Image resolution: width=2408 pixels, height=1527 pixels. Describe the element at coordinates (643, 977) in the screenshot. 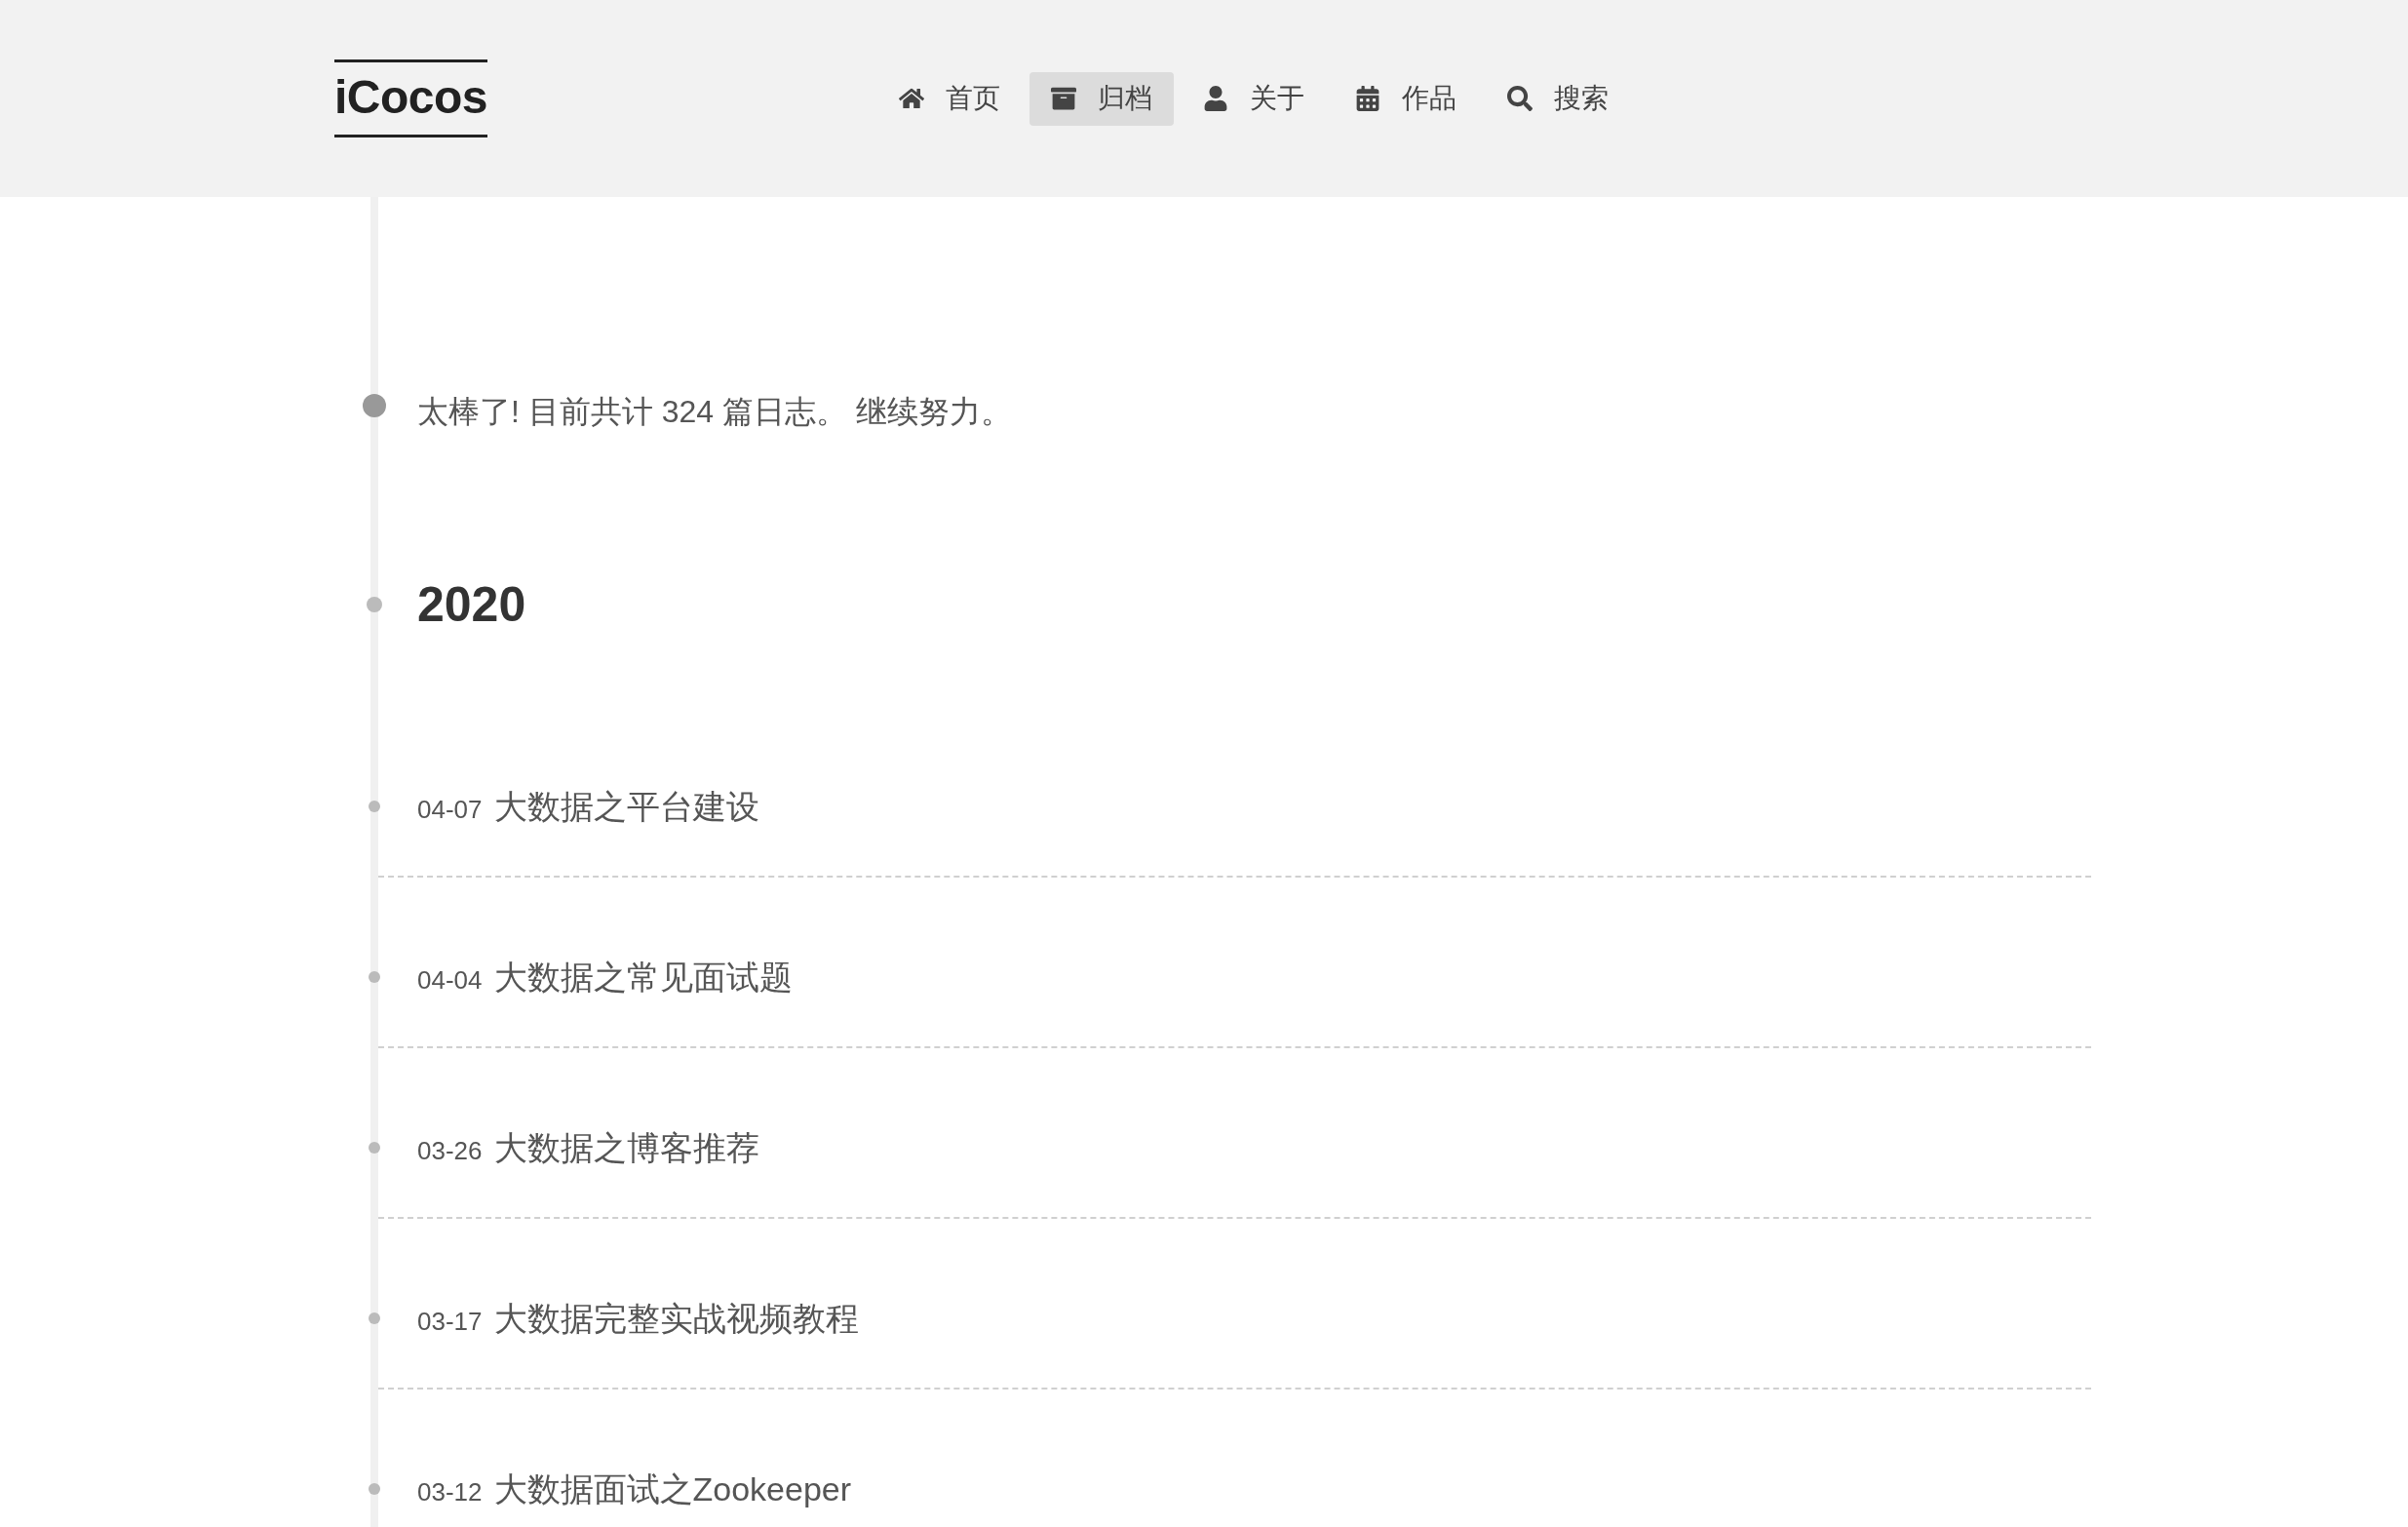

I see `post-title-link: 大数据之常见面试题` at that location.